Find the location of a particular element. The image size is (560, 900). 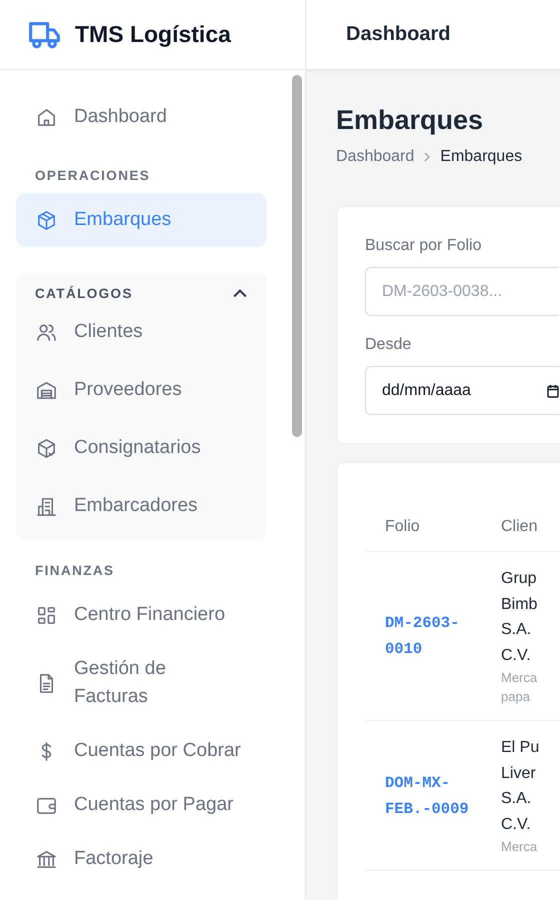

column-header: Folio is located at coordinates (402, 527).